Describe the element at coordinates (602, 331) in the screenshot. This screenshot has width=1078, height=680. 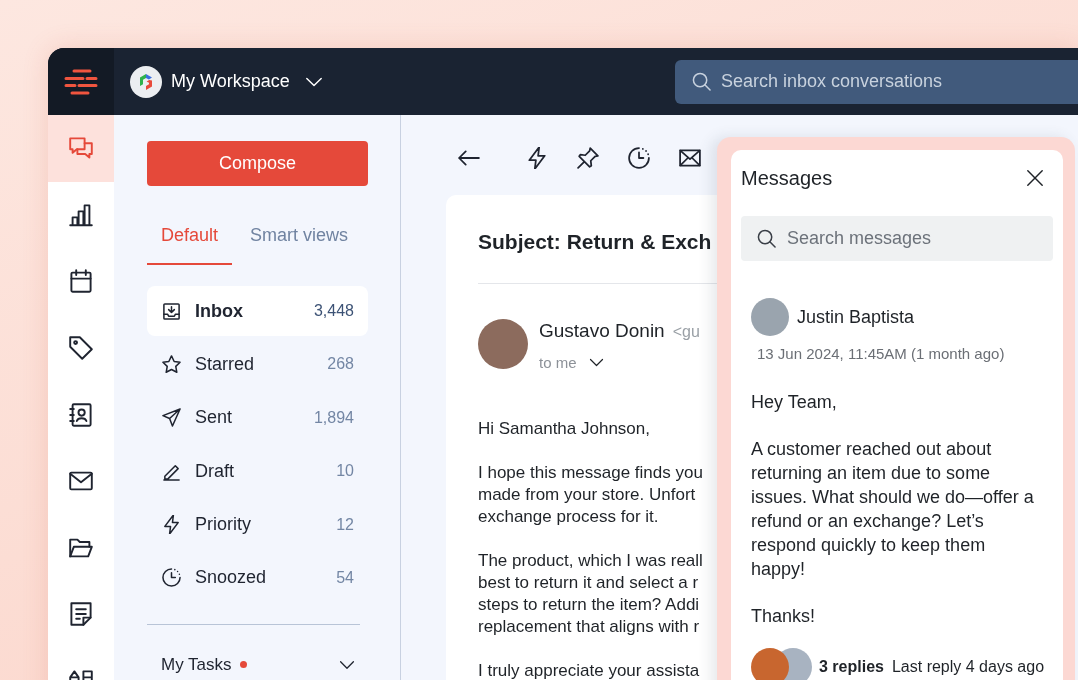
I see `sender-name: Gustavo Donin` at that location.